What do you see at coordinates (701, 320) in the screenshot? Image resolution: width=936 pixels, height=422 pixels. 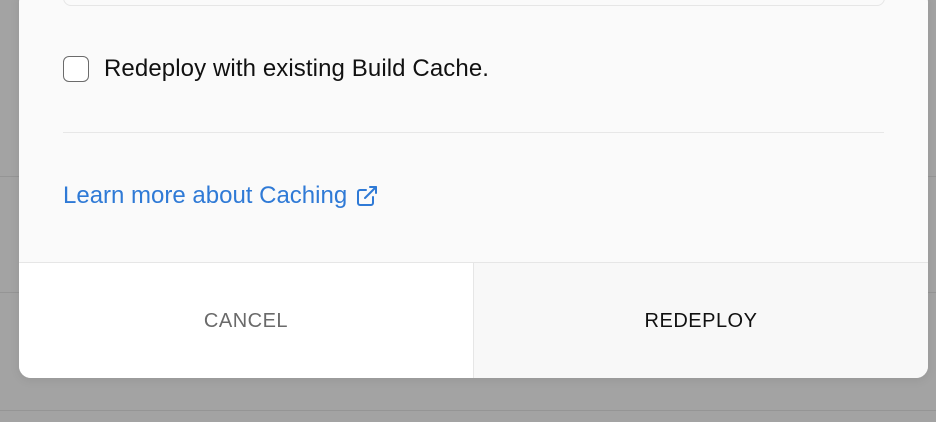 I see `redeploy-button: REDEPLOY` at bounding box center [701, 320].